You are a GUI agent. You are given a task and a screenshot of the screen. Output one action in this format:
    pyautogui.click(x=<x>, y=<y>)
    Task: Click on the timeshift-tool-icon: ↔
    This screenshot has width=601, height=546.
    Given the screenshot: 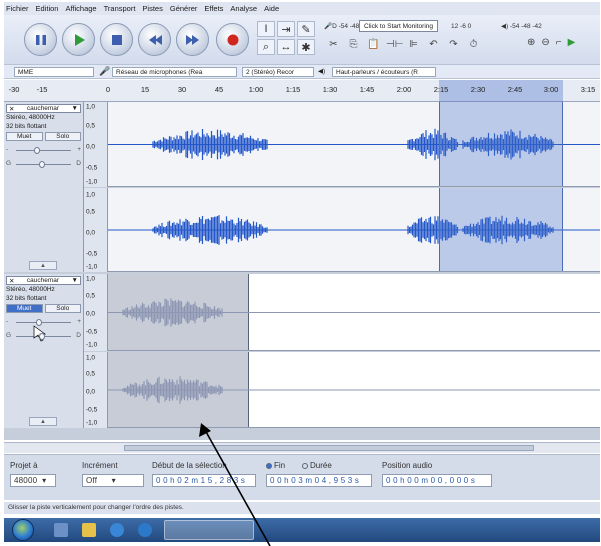 What is the action you would take?
    pyautogui.click(x=286, y=47)
    